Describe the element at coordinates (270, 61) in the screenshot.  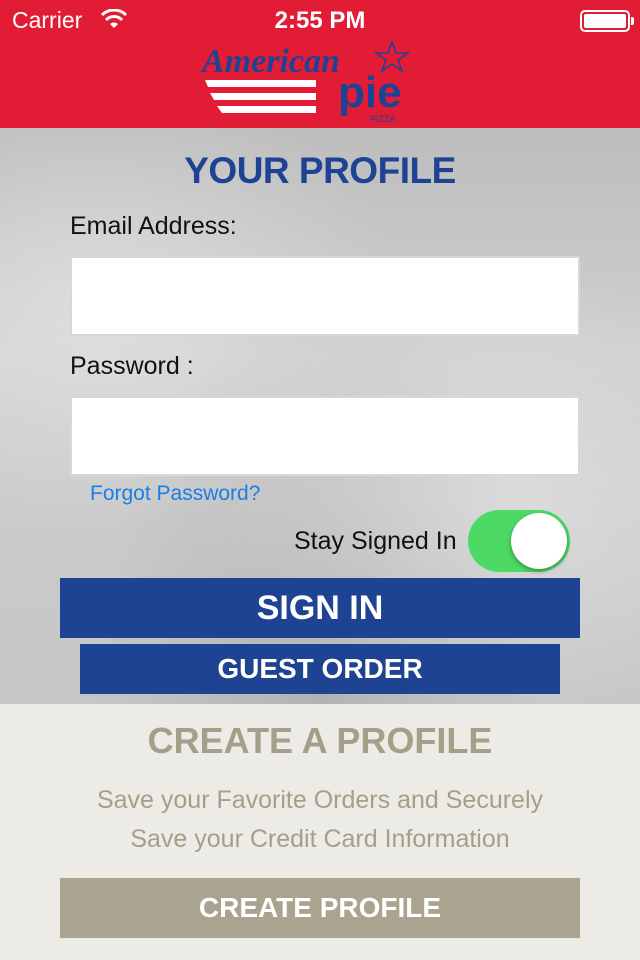
I see `svg-text: American` at that location.